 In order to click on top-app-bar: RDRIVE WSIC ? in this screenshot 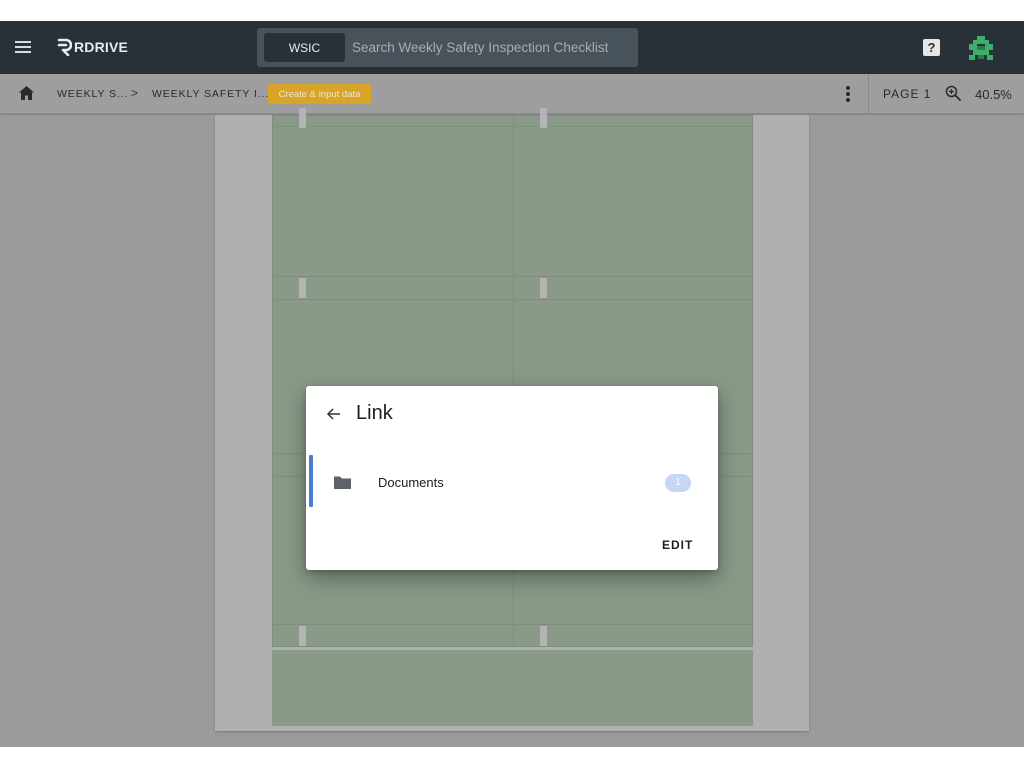, I will do `click(512, 47)`.